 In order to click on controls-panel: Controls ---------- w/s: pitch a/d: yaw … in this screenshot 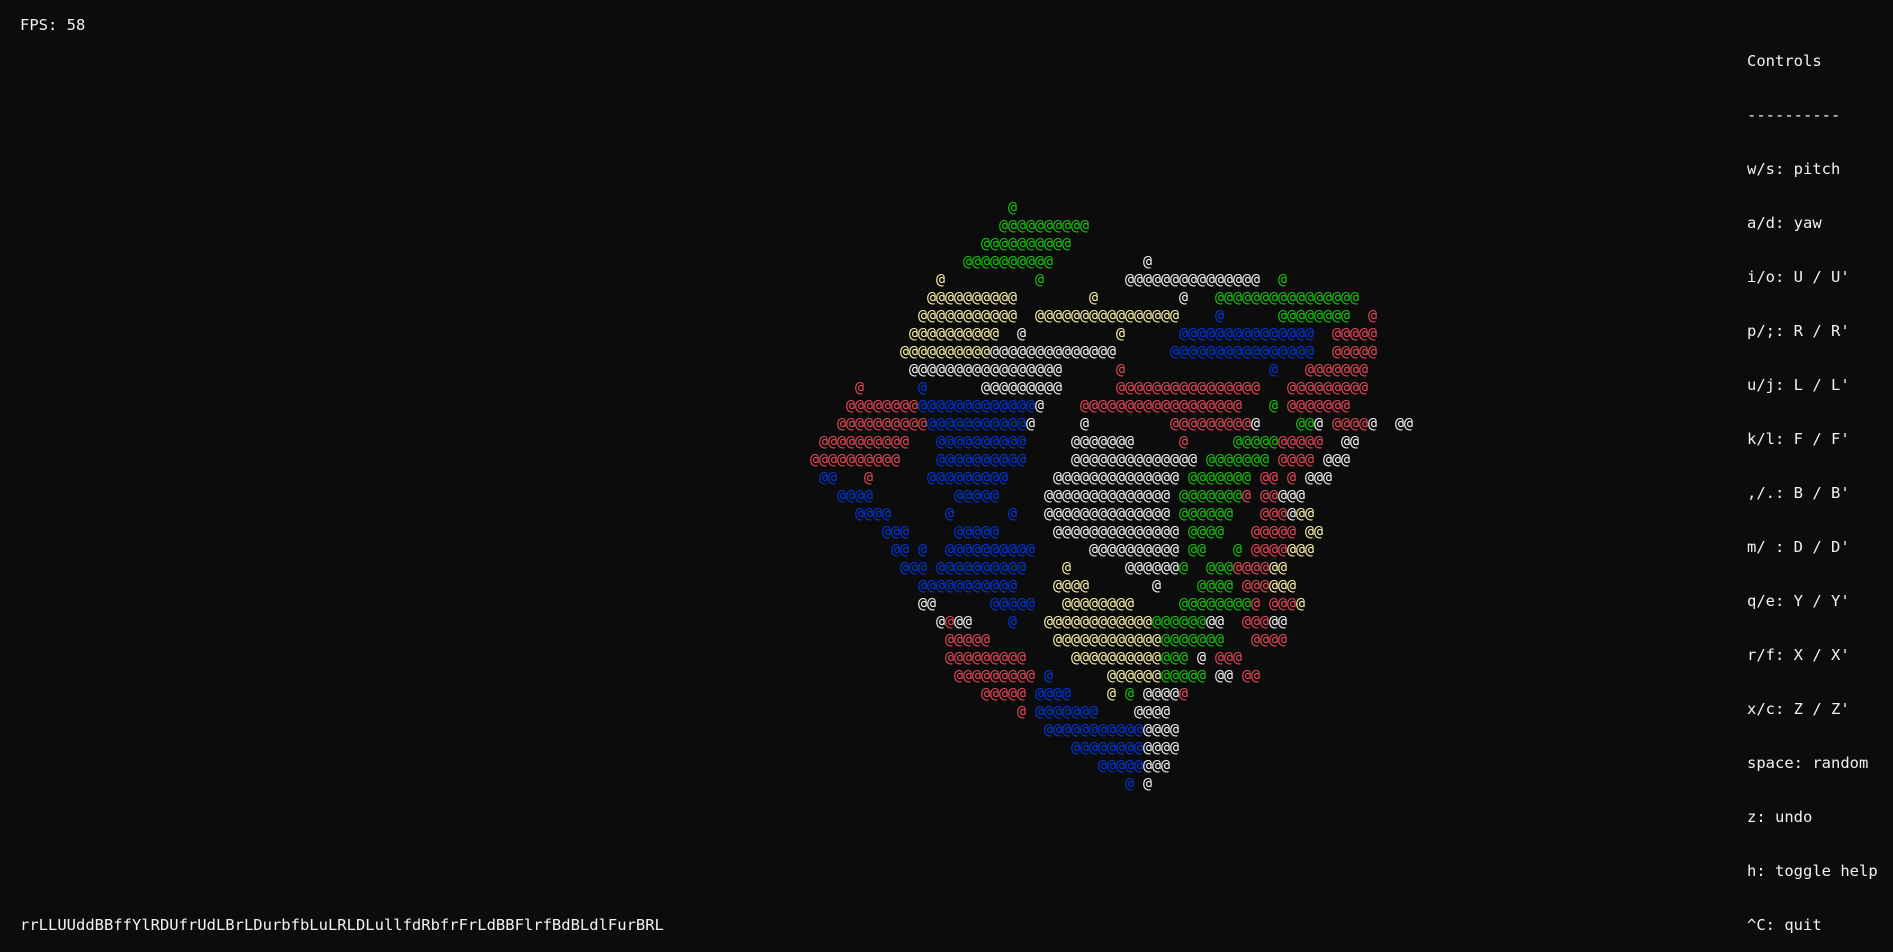, I will do `click(1812, 484)`.